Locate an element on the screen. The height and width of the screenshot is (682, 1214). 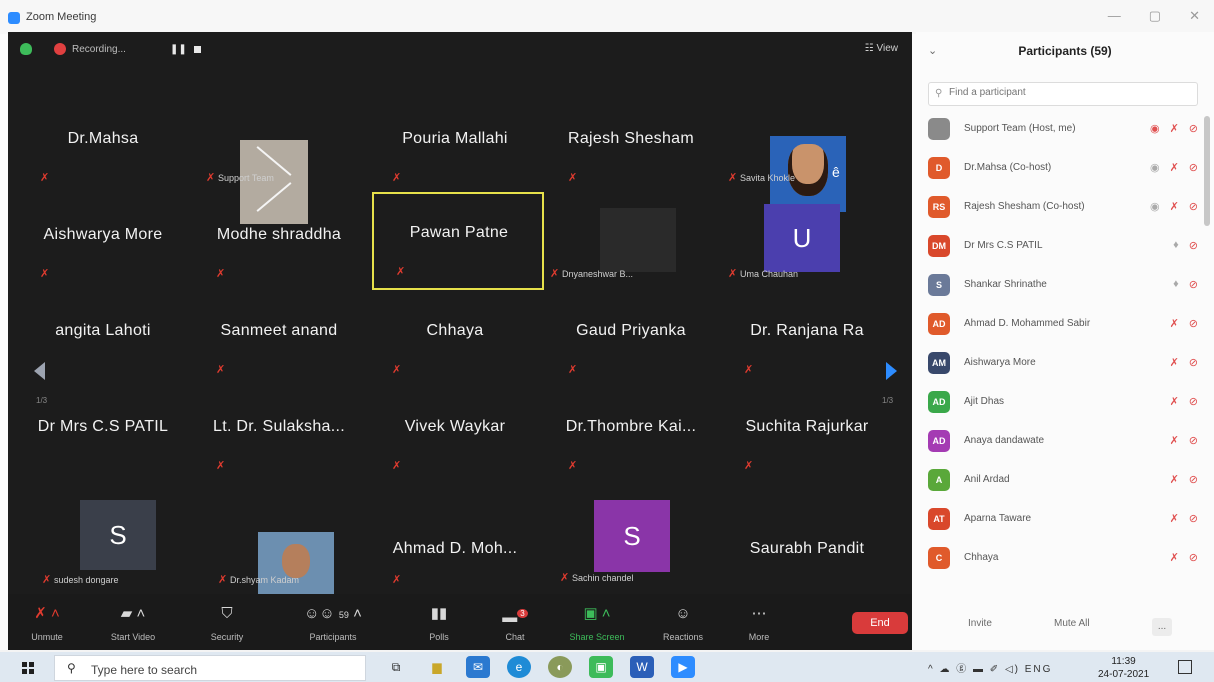
minimize-button: — is located at coordinates (1114, 16).